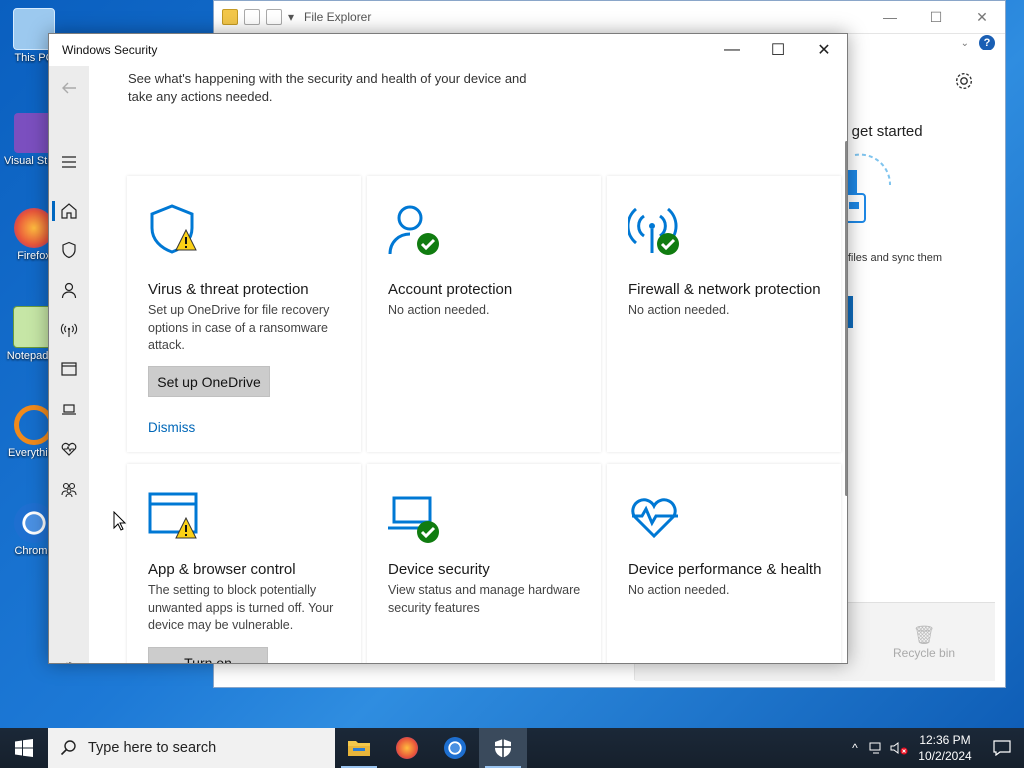 This screenshot has height=768, width=1024. I want to click on back-button, so click(69, 88).